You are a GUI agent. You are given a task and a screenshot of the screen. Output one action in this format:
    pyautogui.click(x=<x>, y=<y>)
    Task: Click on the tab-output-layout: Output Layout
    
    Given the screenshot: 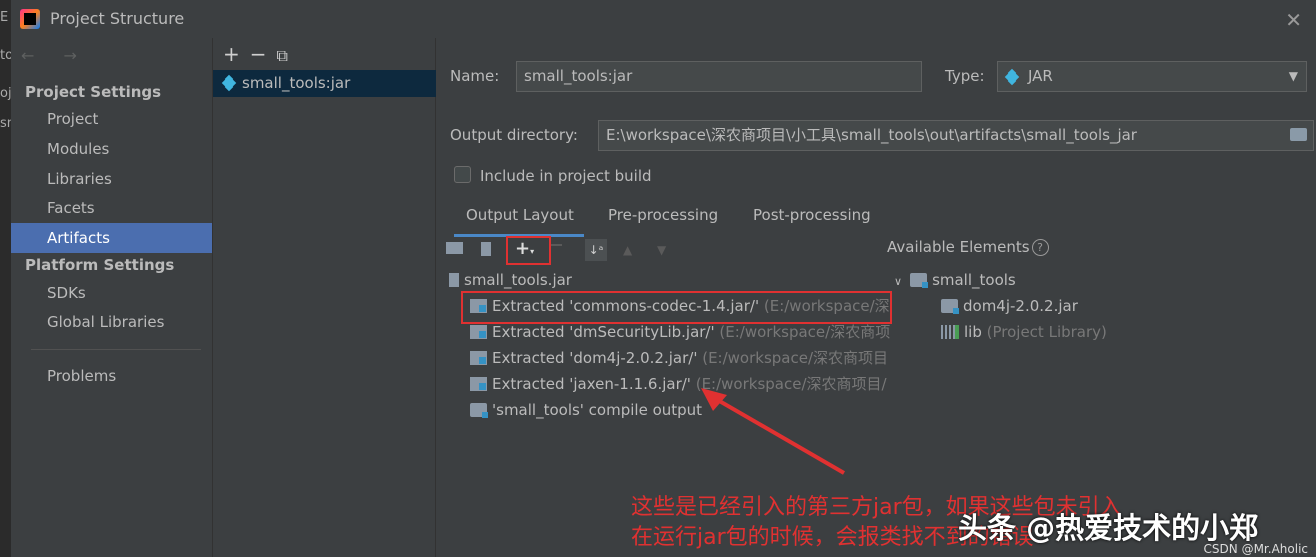 What is the action you would take?
    pyautogui.click(x=520, y=215)
    